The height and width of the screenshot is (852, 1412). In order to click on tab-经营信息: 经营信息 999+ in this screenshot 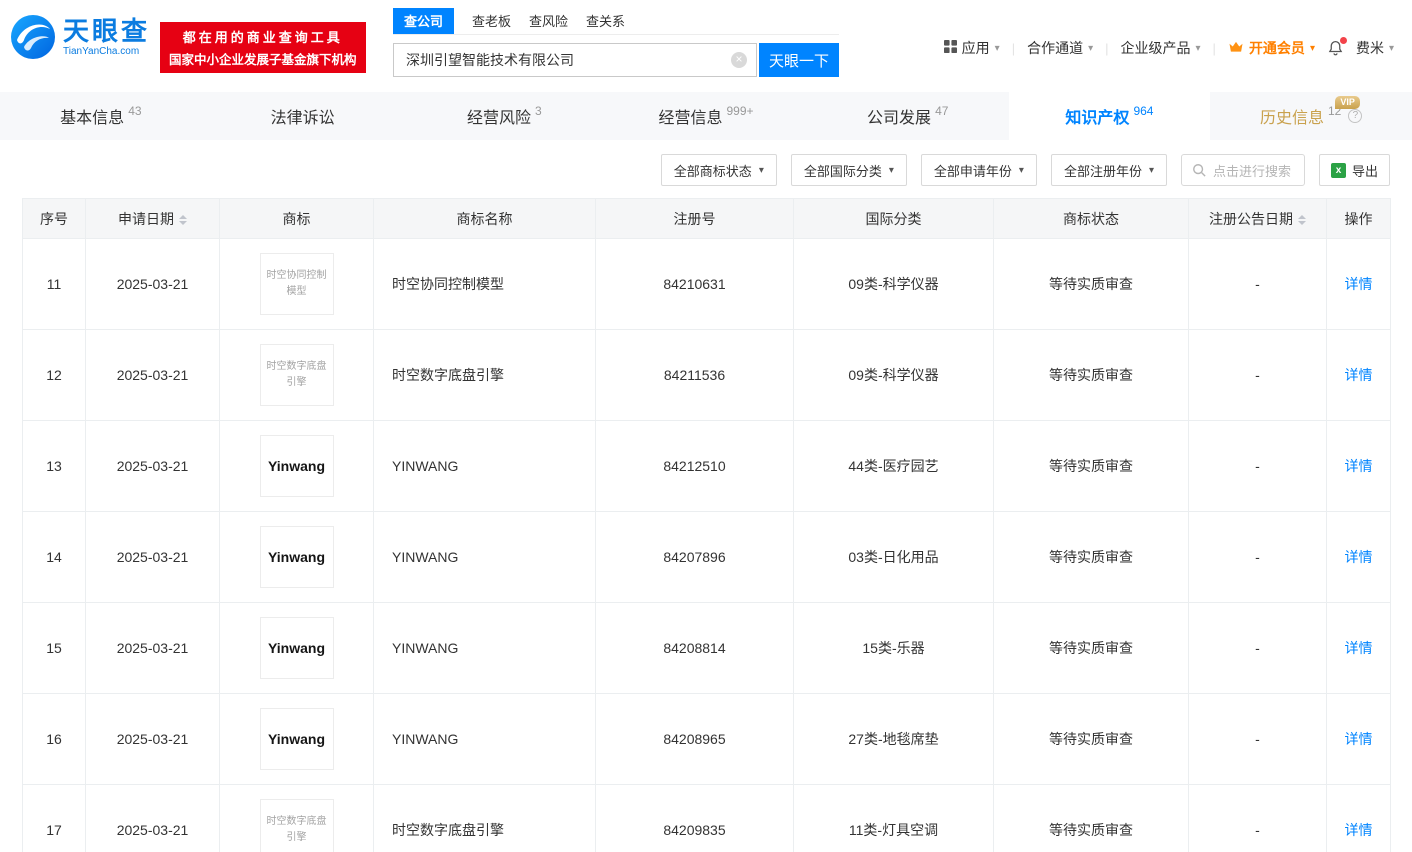, I will do `click(706, 116)`.